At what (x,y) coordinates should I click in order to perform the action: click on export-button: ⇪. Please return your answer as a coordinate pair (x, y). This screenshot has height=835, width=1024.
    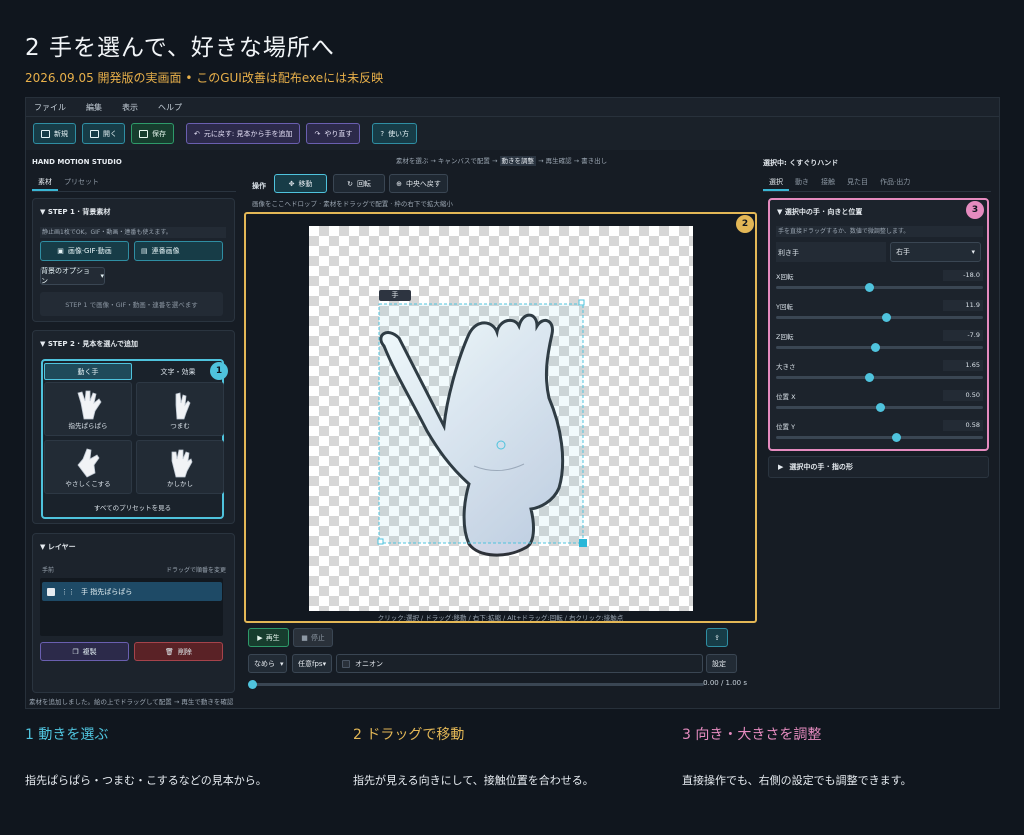
    Looking at the image, I should click on (717, 637).